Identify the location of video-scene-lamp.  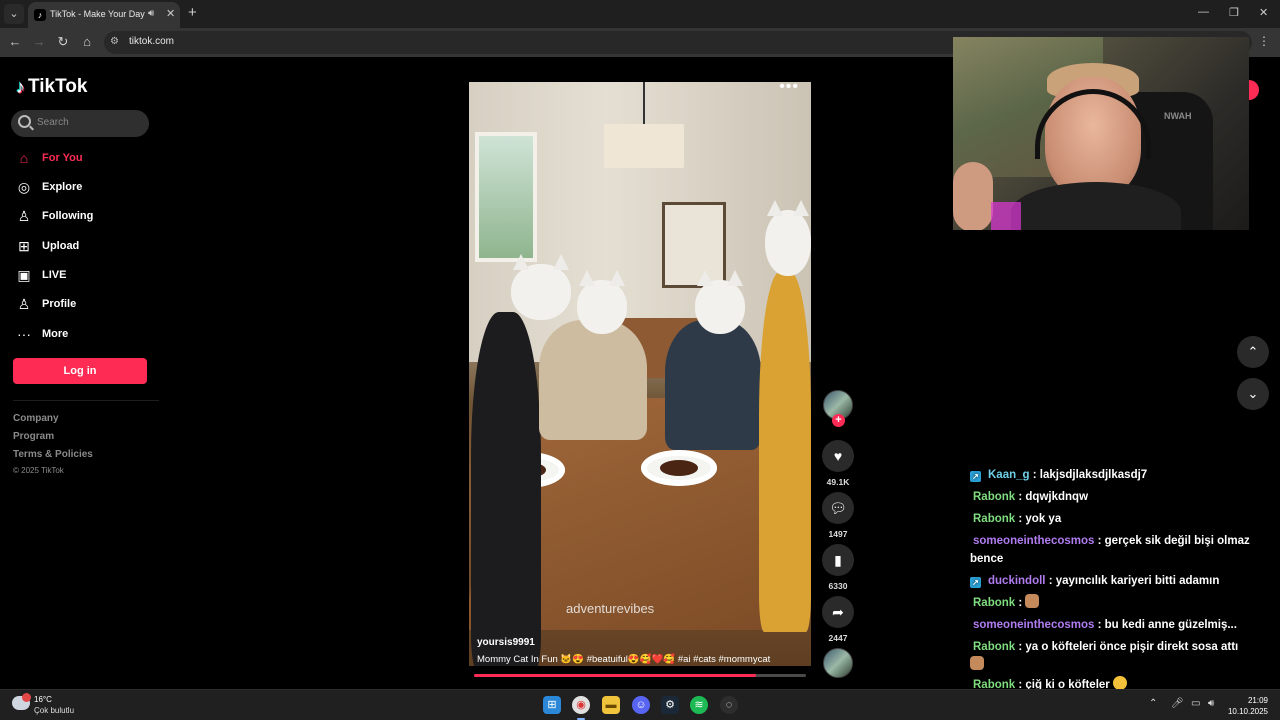
(644, 146).